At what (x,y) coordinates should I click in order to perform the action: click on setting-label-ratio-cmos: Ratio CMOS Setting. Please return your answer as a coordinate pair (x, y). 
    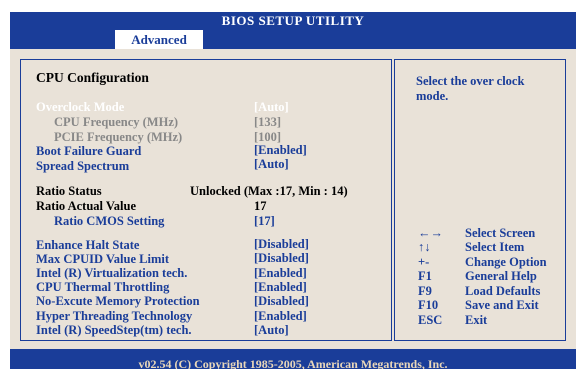
    Looking at the image, I should click on (109, 221).